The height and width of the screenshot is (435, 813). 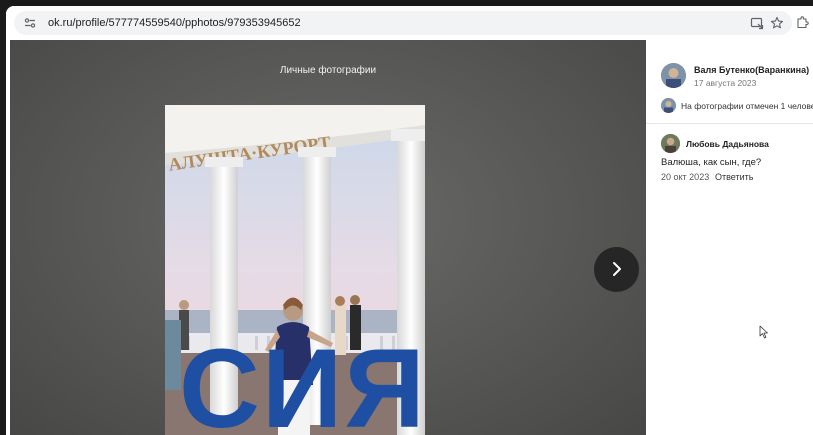 What do you see at coordinates (751, 70) in the screenshot?
I see `author-name: Валя Бутенко(Варанкина)` at bounding box center [751, 70].